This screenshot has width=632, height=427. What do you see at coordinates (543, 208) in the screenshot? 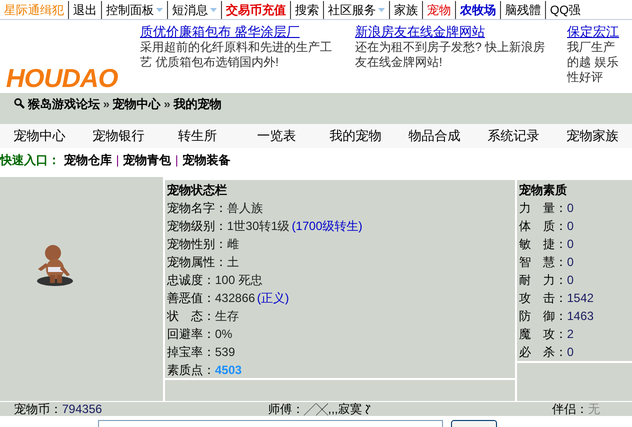
I see `field-label: 力 量：` at bounding box center [543, 208].